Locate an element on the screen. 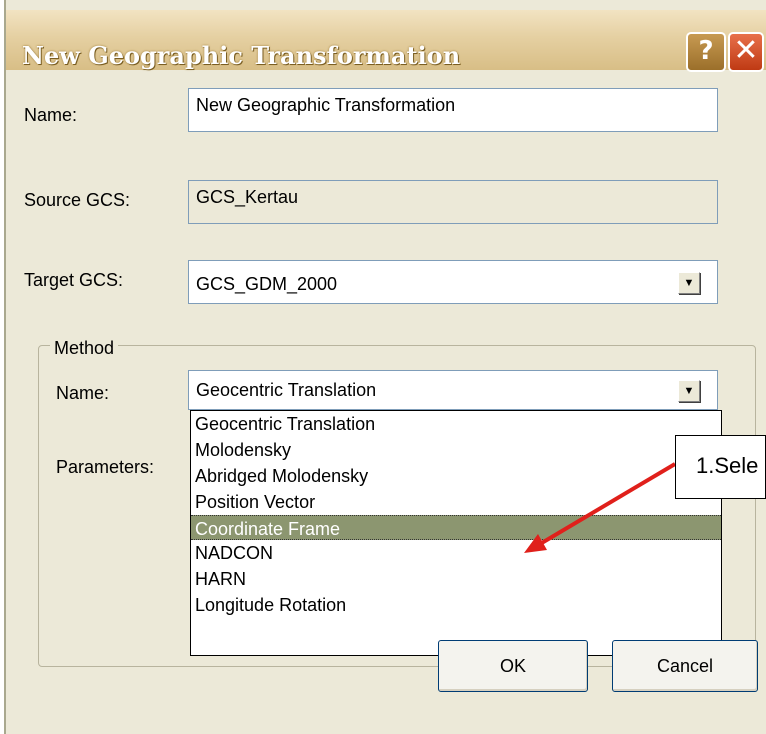 The height and width of the screenshot is (734, 766). ok-button: OK is located at coordinates (513, 666).